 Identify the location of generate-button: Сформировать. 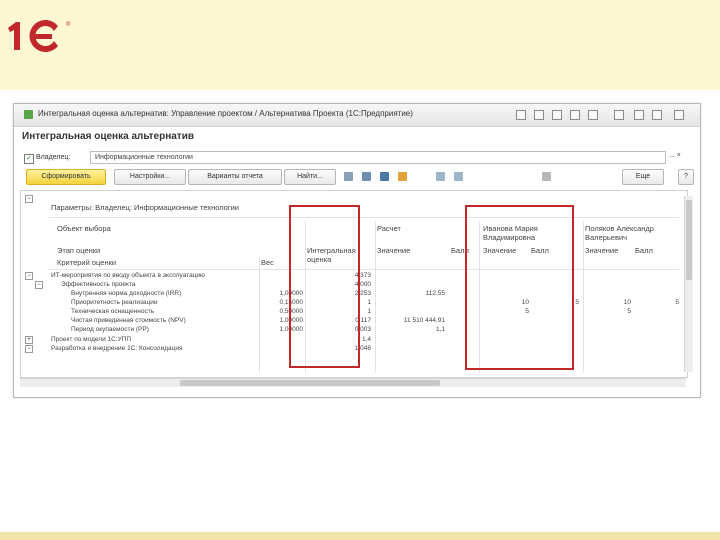
(66, 177).